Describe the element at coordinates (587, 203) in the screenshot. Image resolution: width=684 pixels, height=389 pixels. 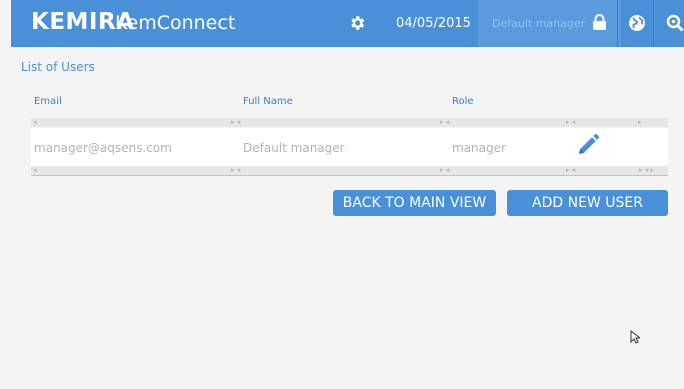
I see `add-new-user-button: ADD NEW USER` at that location.